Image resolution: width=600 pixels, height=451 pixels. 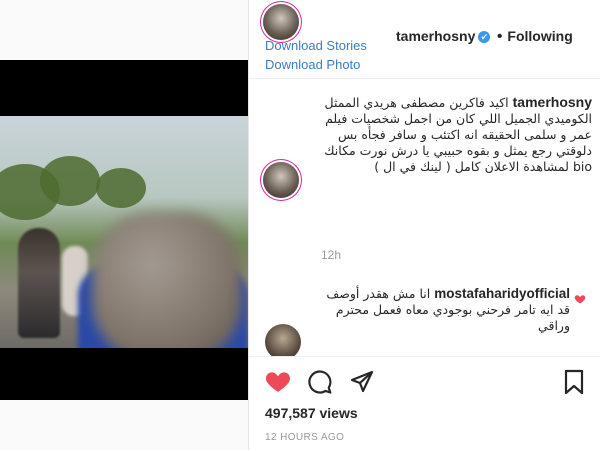 What do you see at coordinates (362, 384) in the screenshot?
I see `share-icon` at bounding box center [362, 384].